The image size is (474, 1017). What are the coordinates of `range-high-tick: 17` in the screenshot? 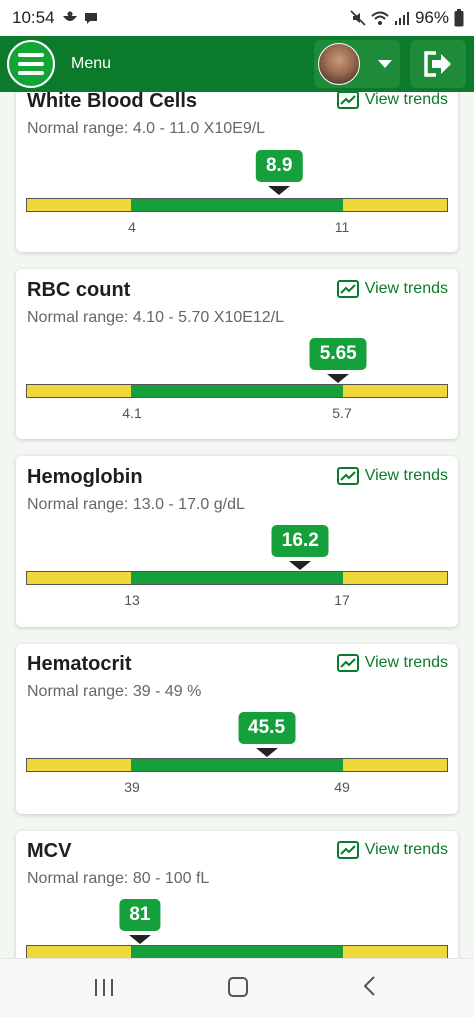 It's located at (342, 600).